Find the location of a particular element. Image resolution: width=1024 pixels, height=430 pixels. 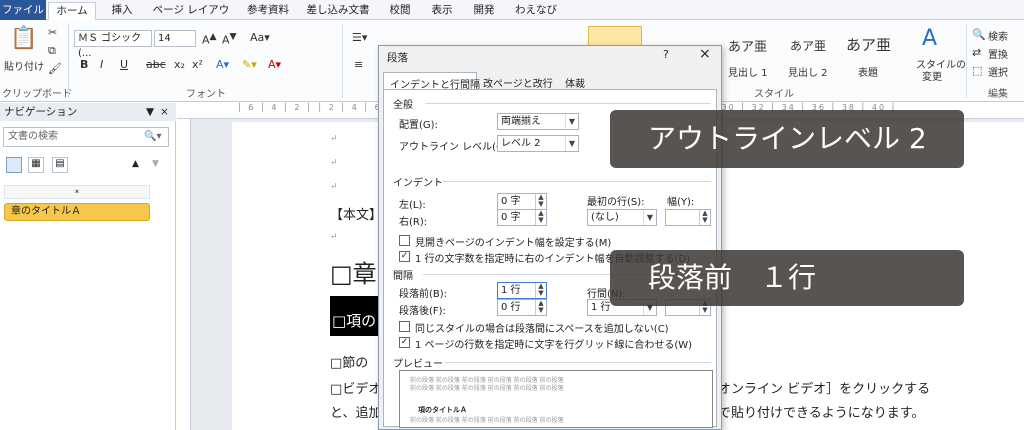

change-case-icon: Aa▾ is located at coordinates (260, 37).